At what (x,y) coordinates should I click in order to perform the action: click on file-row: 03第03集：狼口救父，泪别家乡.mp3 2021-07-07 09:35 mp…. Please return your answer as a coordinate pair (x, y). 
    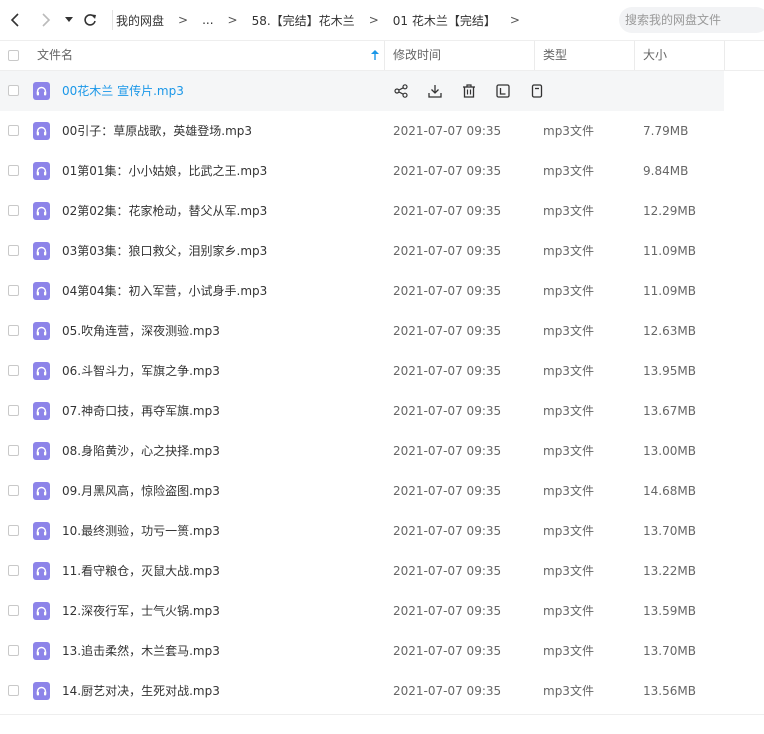
    Looking at the image, I should click on (362, 251).